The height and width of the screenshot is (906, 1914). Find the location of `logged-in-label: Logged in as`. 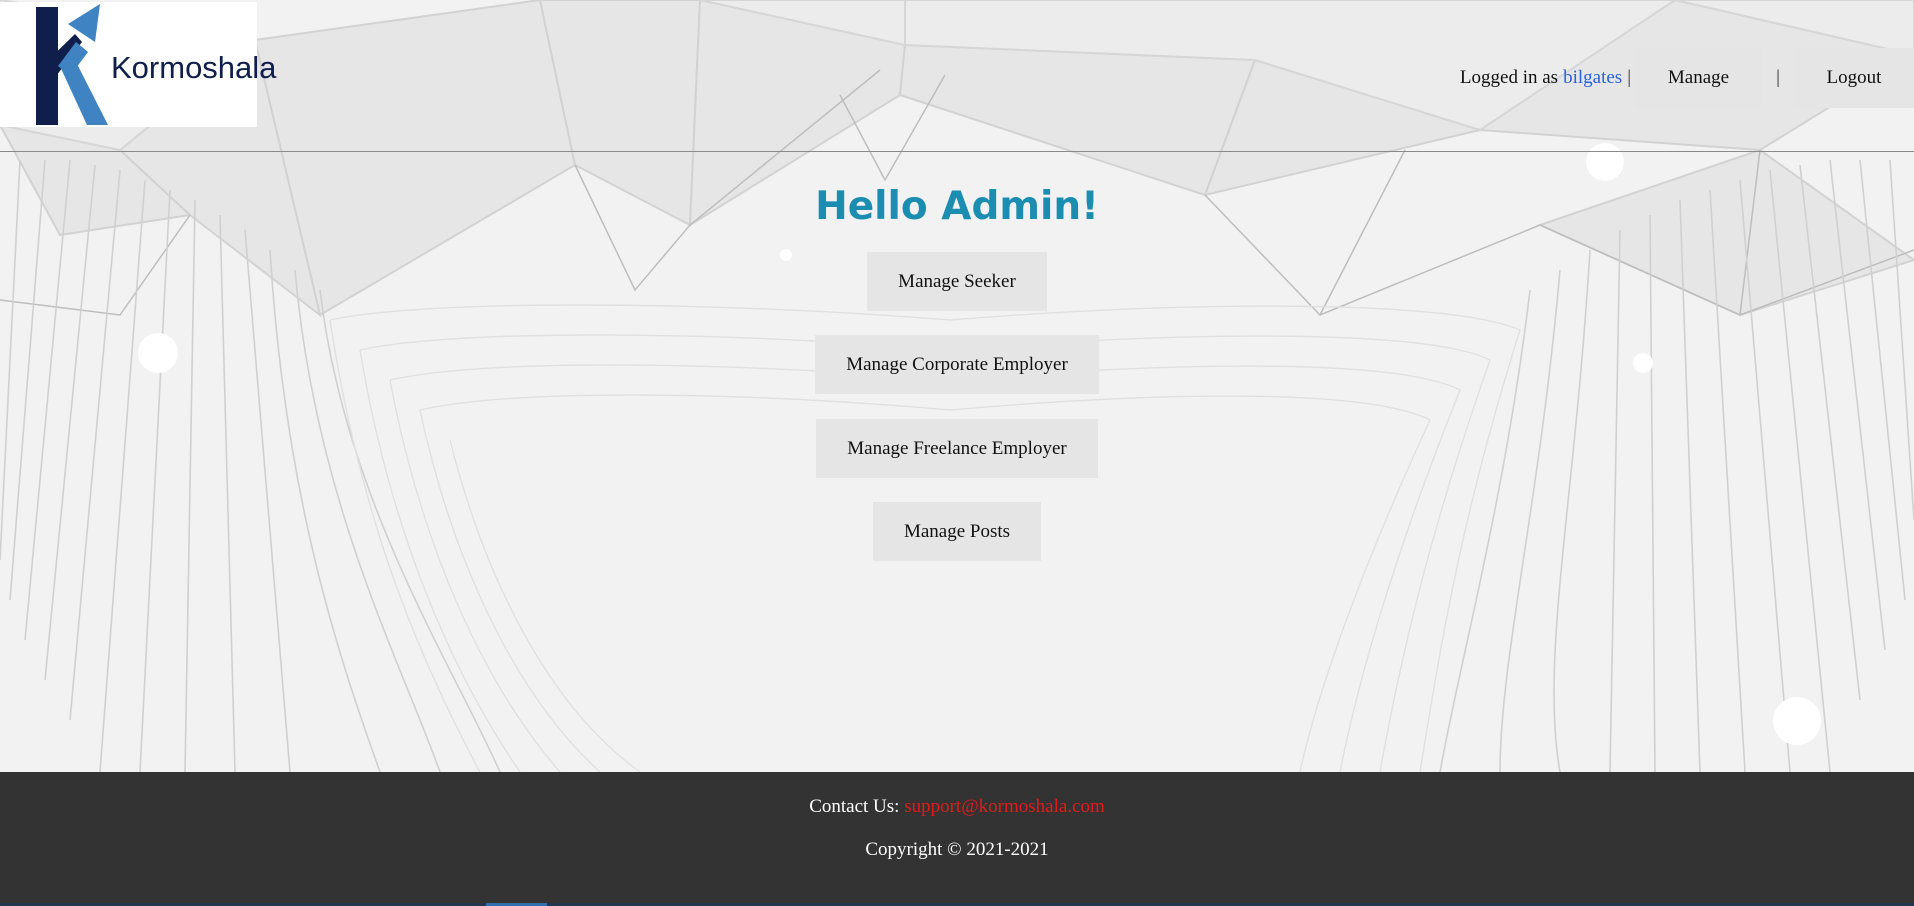

logged-in-label: Logged in as is located at coordinates (1509, 77).